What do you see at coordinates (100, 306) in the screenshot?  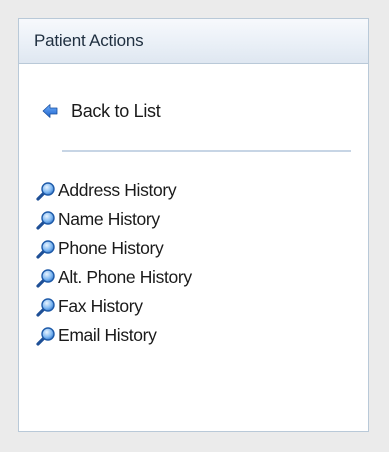 I see `fax-history-label: Fax History` at bounding box center [100, 306].